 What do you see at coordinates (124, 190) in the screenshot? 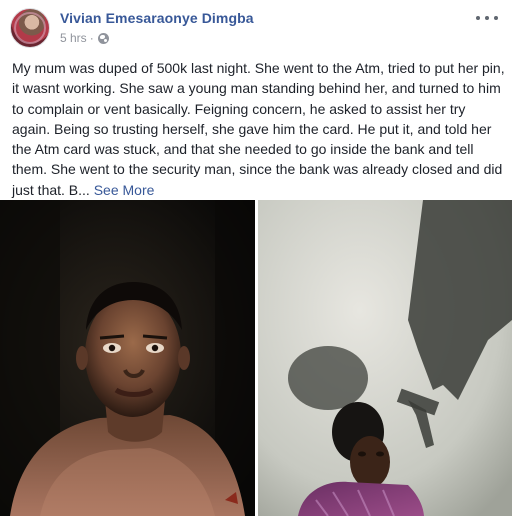
I see `see-more-link: See More` at bounding box center [124, 190].